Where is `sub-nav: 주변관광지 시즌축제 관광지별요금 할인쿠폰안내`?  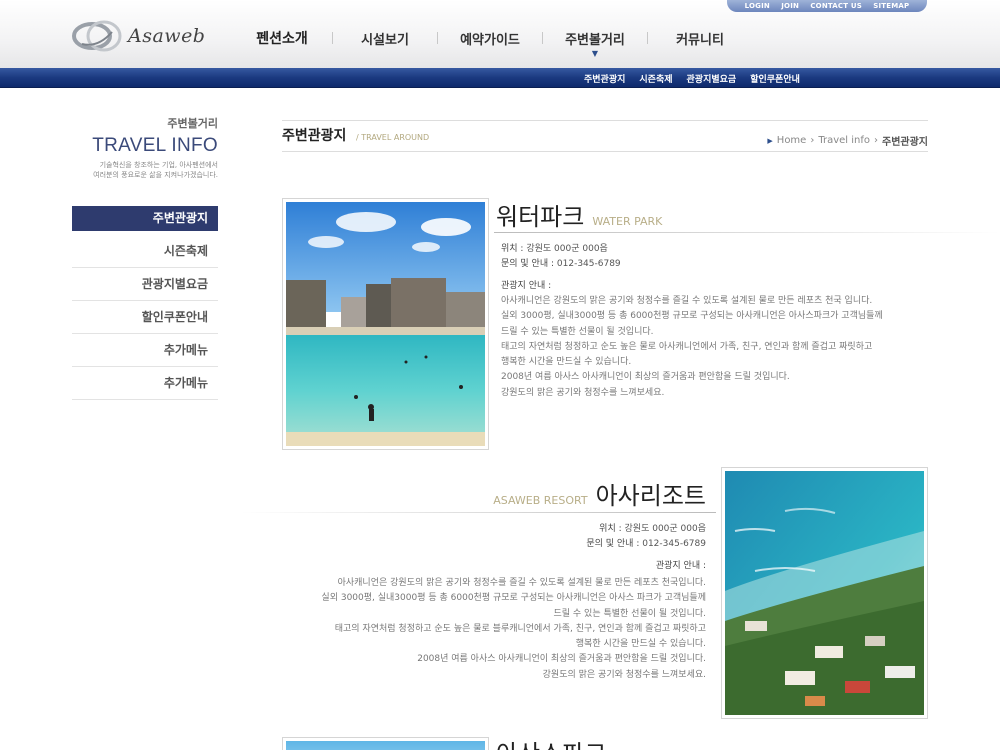 sub-nav: 주변관광지 시즌축제 관광지별요금 할인쿠폰안내 is located at coordinates (692, 78).